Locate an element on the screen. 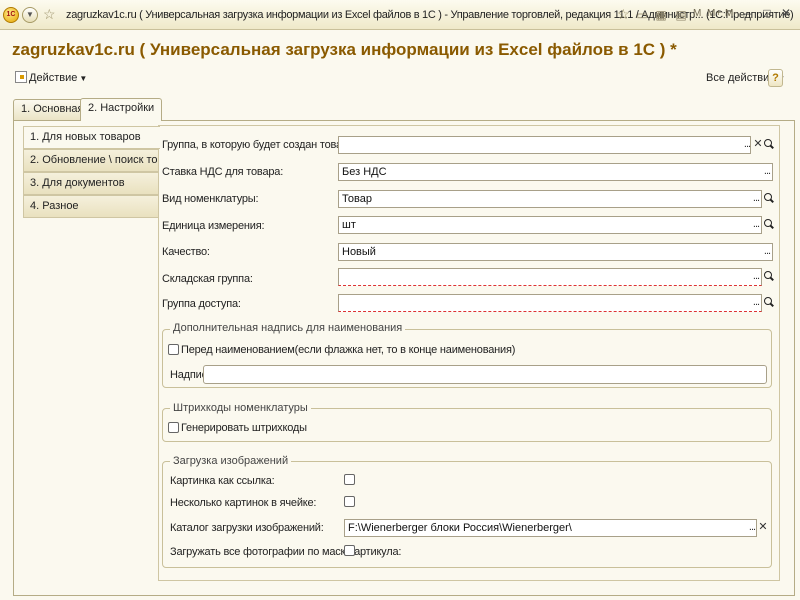 Image resolution: width=800 pixels, height=600 pixels. warehouse-group-label: Складская группа: is located at coordinates (207, 279).